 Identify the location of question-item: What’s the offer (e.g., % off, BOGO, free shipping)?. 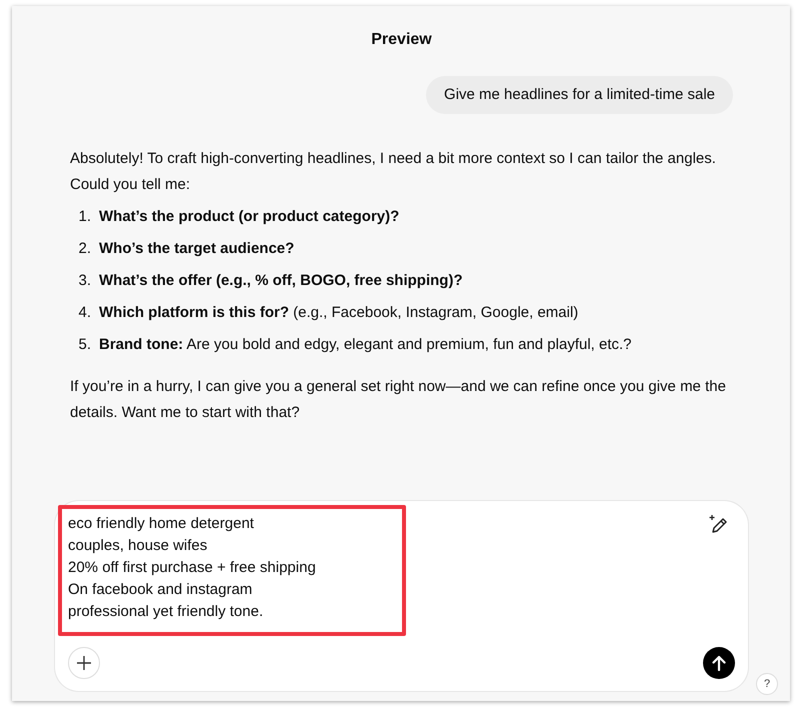
(281, 281).